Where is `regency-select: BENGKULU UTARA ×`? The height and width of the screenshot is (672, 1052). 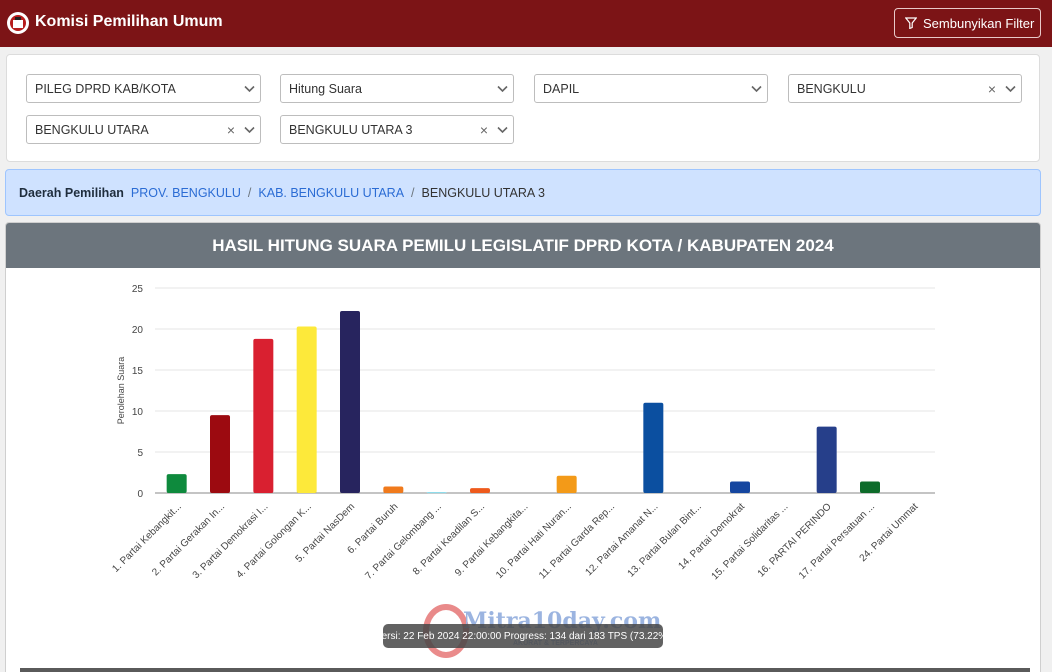
regency-select: BENGKULU UTARA × is located at coordinates (143, 129).